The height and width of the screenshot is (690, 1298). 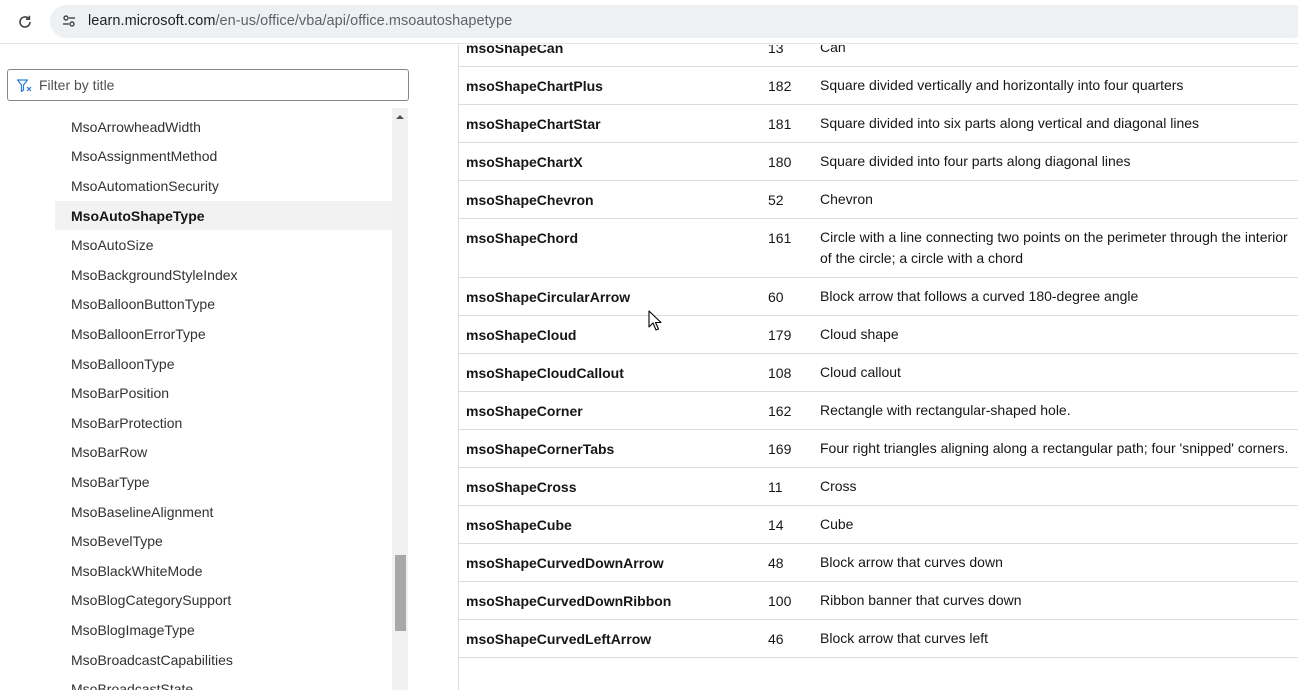 What do you see at coordinates (223, 541) in the screenshot?
I see `toc-item: MsoBevelType` at bounding box center [223, 541].